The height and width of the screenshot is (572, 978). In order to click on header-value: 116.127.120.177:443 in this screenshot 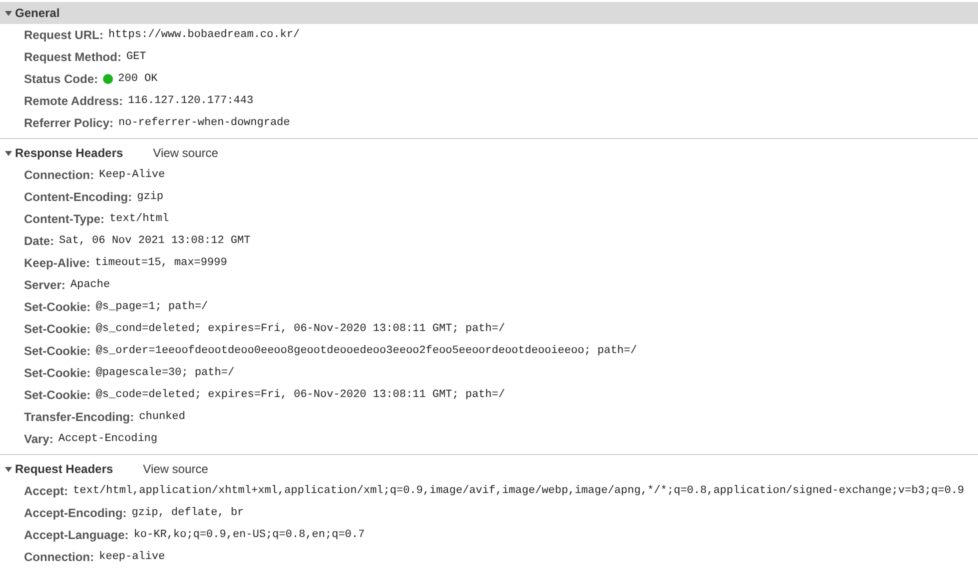, I will do `click(191, 101)`.